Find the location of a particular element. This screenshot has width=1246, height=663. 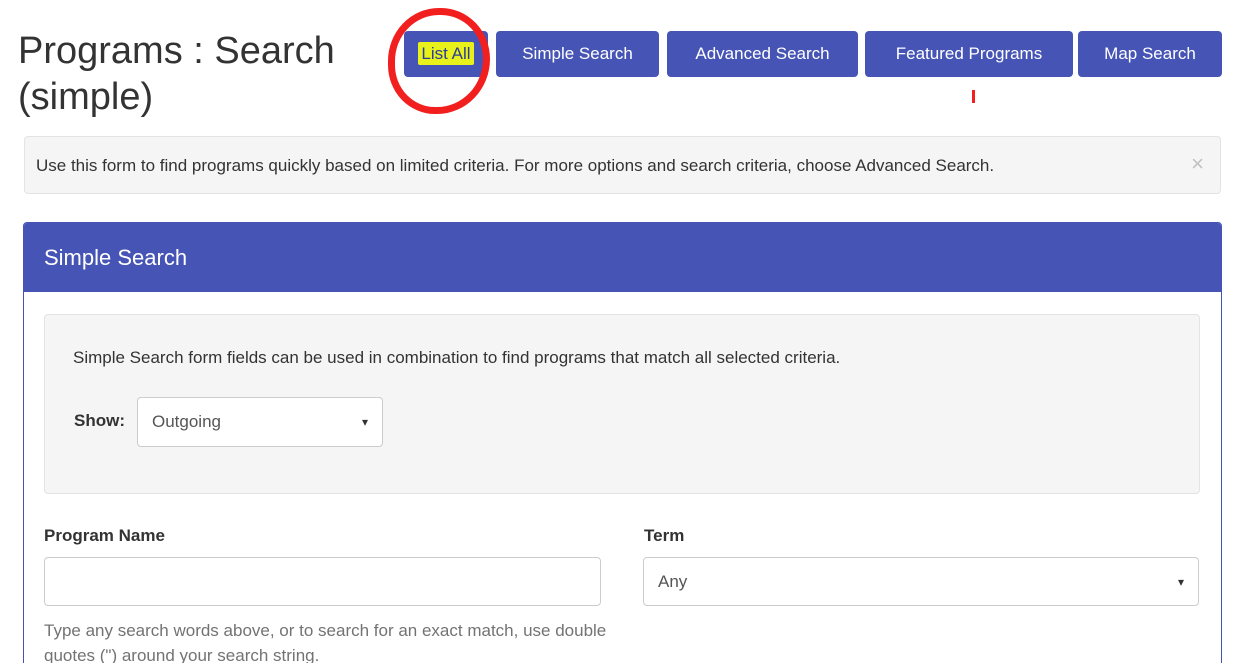

simple-search-button: Simple Search is located at coordinates (577, 54).